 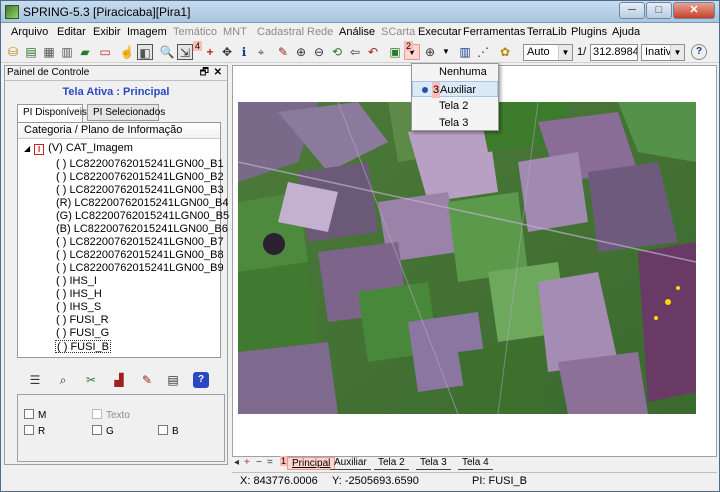 I want to click on tree-root-category: ◢ I (V) CAT_Imagem, so click(x=78, y=148).